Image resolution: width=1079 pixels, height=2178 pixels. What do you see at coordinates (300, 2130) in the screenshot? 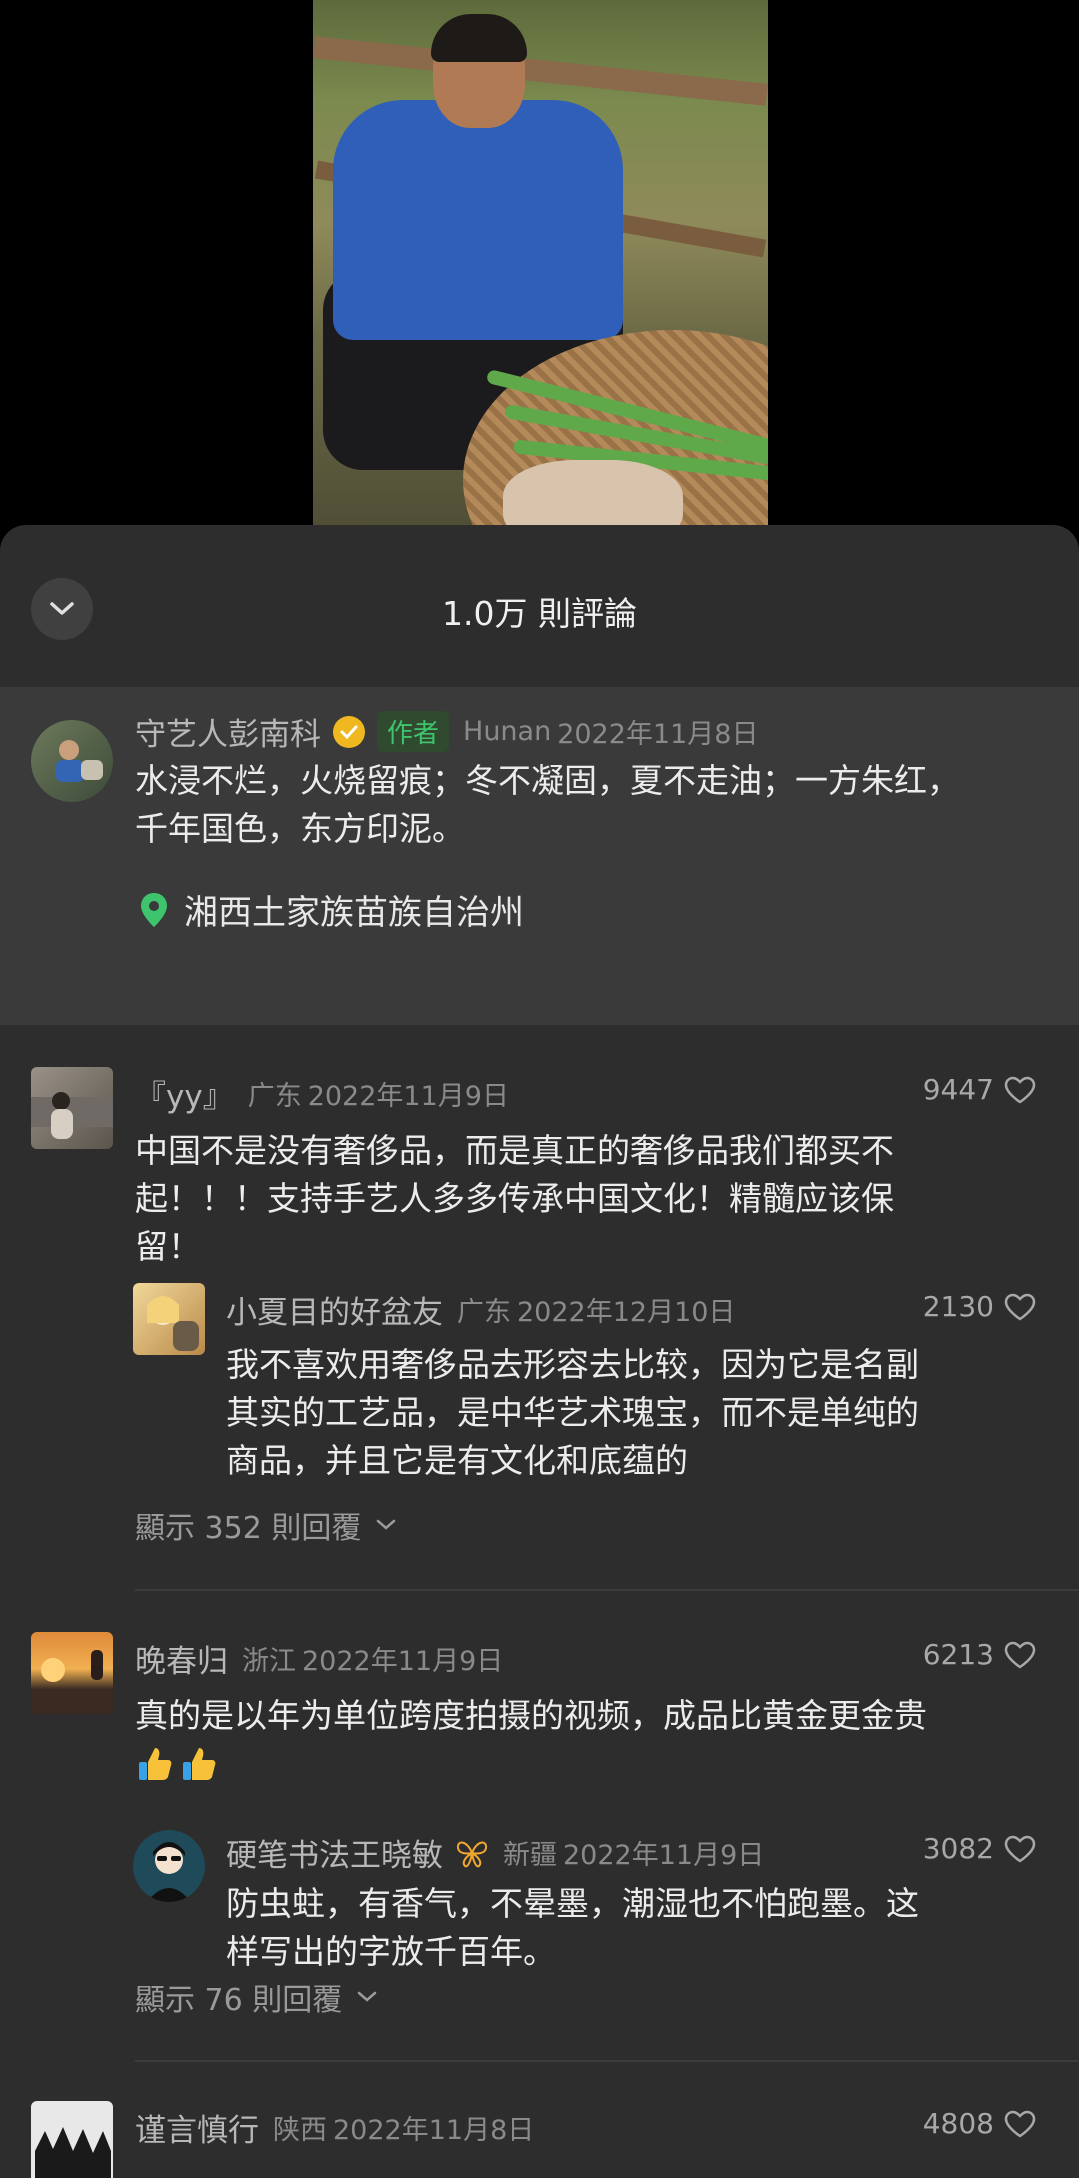
I see `region: 陕西` at bounding box center [300, 2130].